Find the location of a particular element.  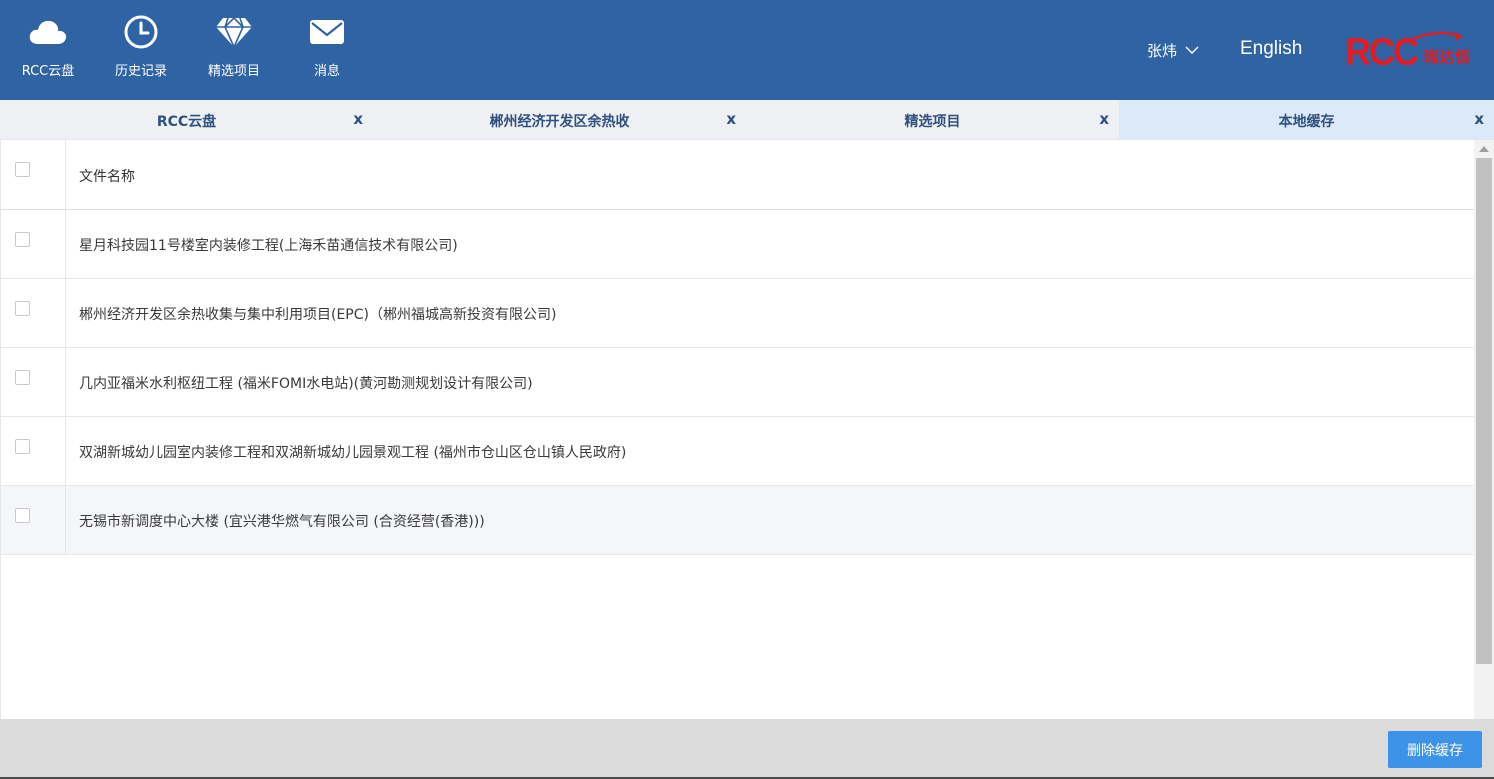

vertical-scrollbar is located at coordinates (1484, 429).